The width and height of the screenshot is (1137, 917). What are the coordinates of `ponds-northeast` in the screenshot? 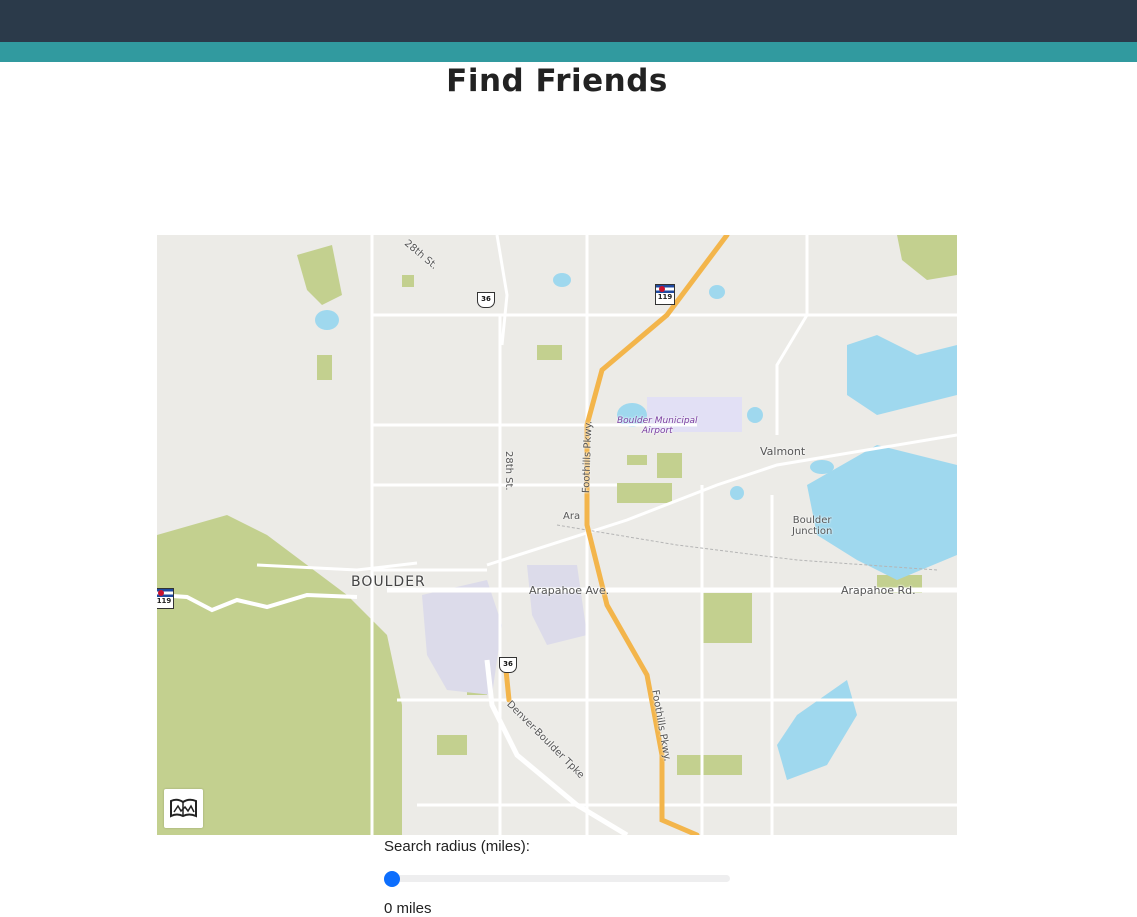 It's located at (902, 375).